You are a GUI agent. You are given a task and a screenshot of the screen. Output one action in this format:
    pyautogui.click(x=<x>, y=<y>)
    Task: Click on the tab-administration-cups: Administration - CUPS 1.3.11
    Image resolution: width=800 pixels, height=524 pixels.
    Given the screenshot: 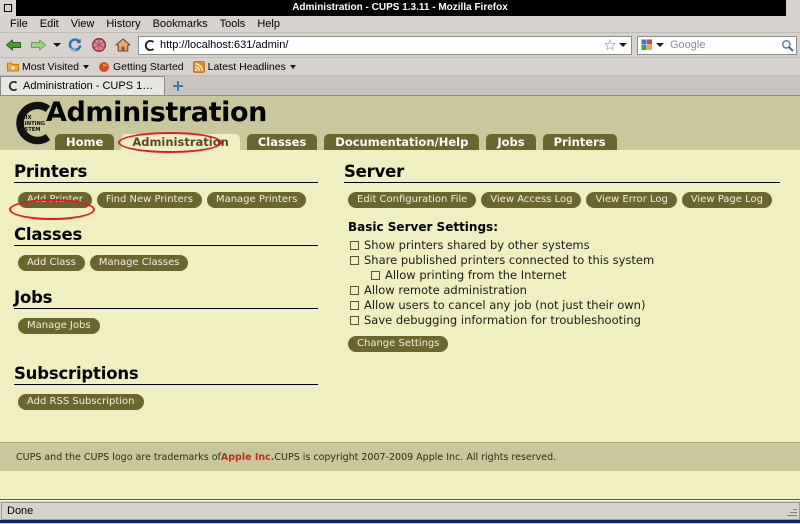 What is the action you would take?
    pyautogui.click(x=82, y=85)
    